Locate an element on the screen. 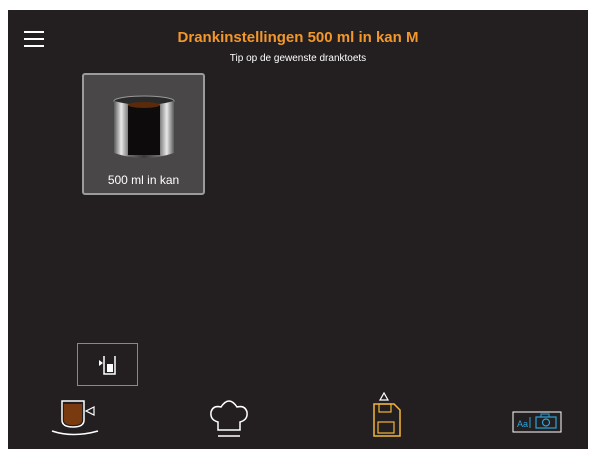  chef-hat-icon is located at coordinates (229, 418).